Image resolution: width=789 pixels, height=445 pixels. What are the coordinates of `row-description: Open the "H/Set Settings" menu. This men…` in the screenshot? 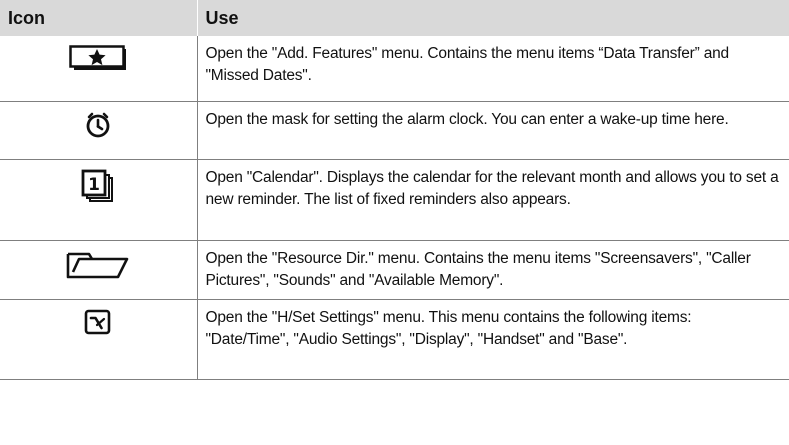 It's located at (493, 339).